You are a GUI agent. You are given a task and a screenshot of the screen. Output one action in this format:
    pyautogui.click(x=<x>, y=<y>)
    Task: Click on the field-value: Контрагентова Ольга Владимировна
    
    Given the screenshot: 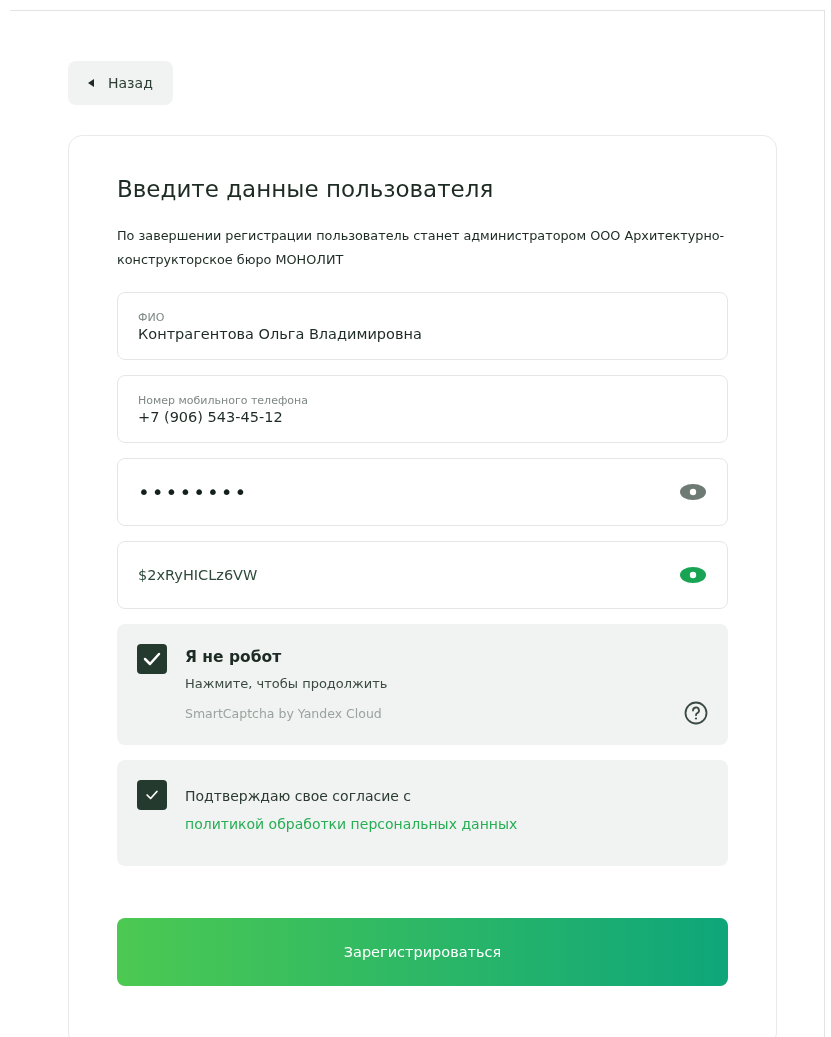 What is the action you would take?
    pyautogui.click(x=280, y=333)
    